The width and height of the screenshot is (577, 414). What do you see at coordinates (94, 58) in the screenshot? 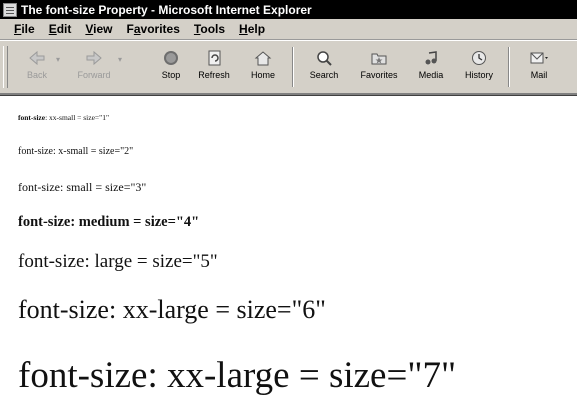
I see `forward-arrow-icon` at bounding box center [94, 58].